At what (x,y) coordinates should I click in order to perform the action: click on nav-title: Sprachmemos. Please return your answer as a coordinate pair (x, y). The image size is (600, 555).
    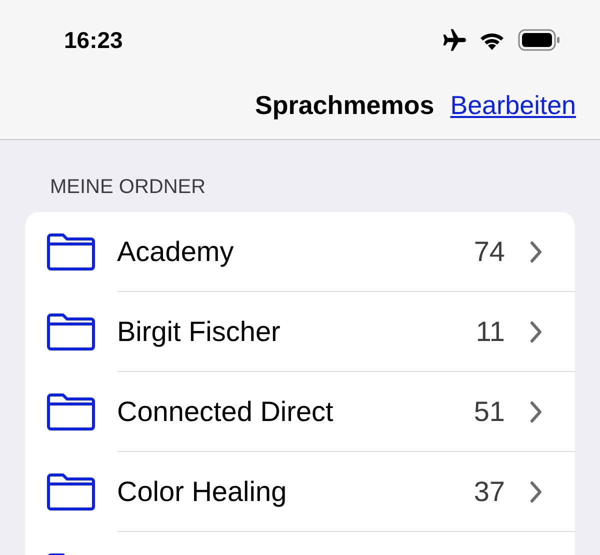
    Looking at the image, I should click on (344, 105).